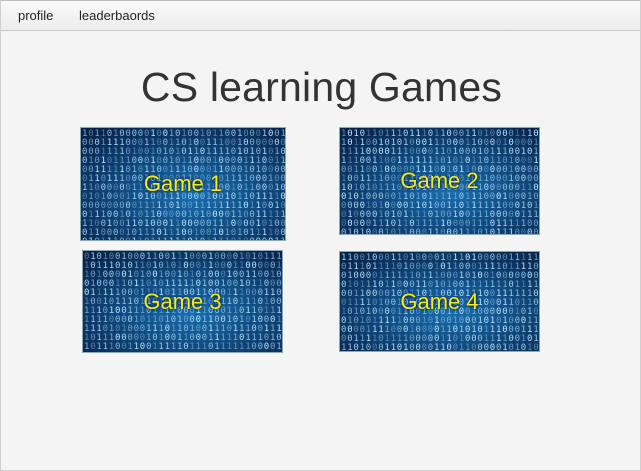 This screenshot has height=471, width=641. I want to click on menu-profile: profile, so click(35, 15).